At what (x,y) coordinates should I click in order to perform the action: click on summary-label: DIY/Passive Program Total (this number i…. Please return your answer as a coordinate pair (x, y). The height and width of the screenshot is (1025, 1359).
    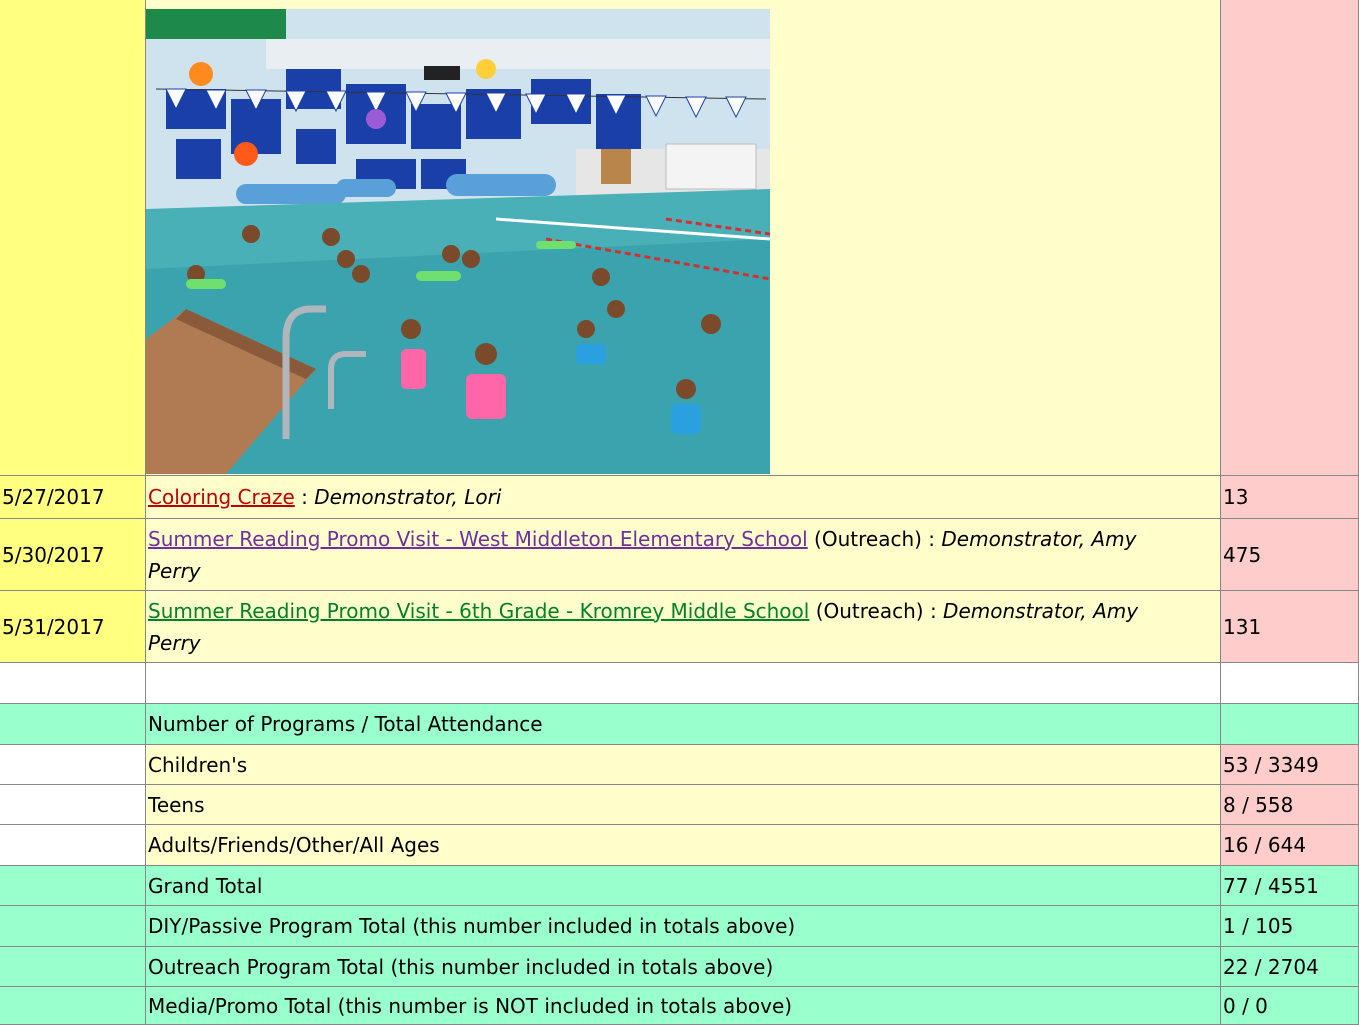
    Looking at the image, I should click on (683, 926).